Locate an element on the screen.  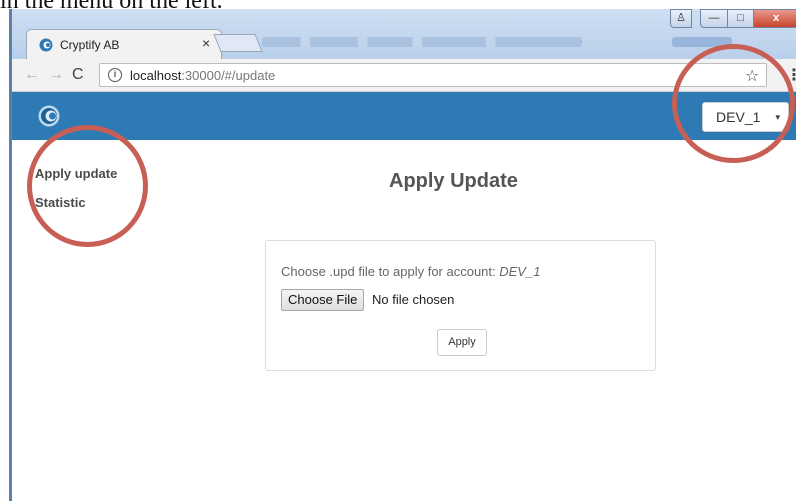
maximize-button: □ is located at coordinates (740, 18).